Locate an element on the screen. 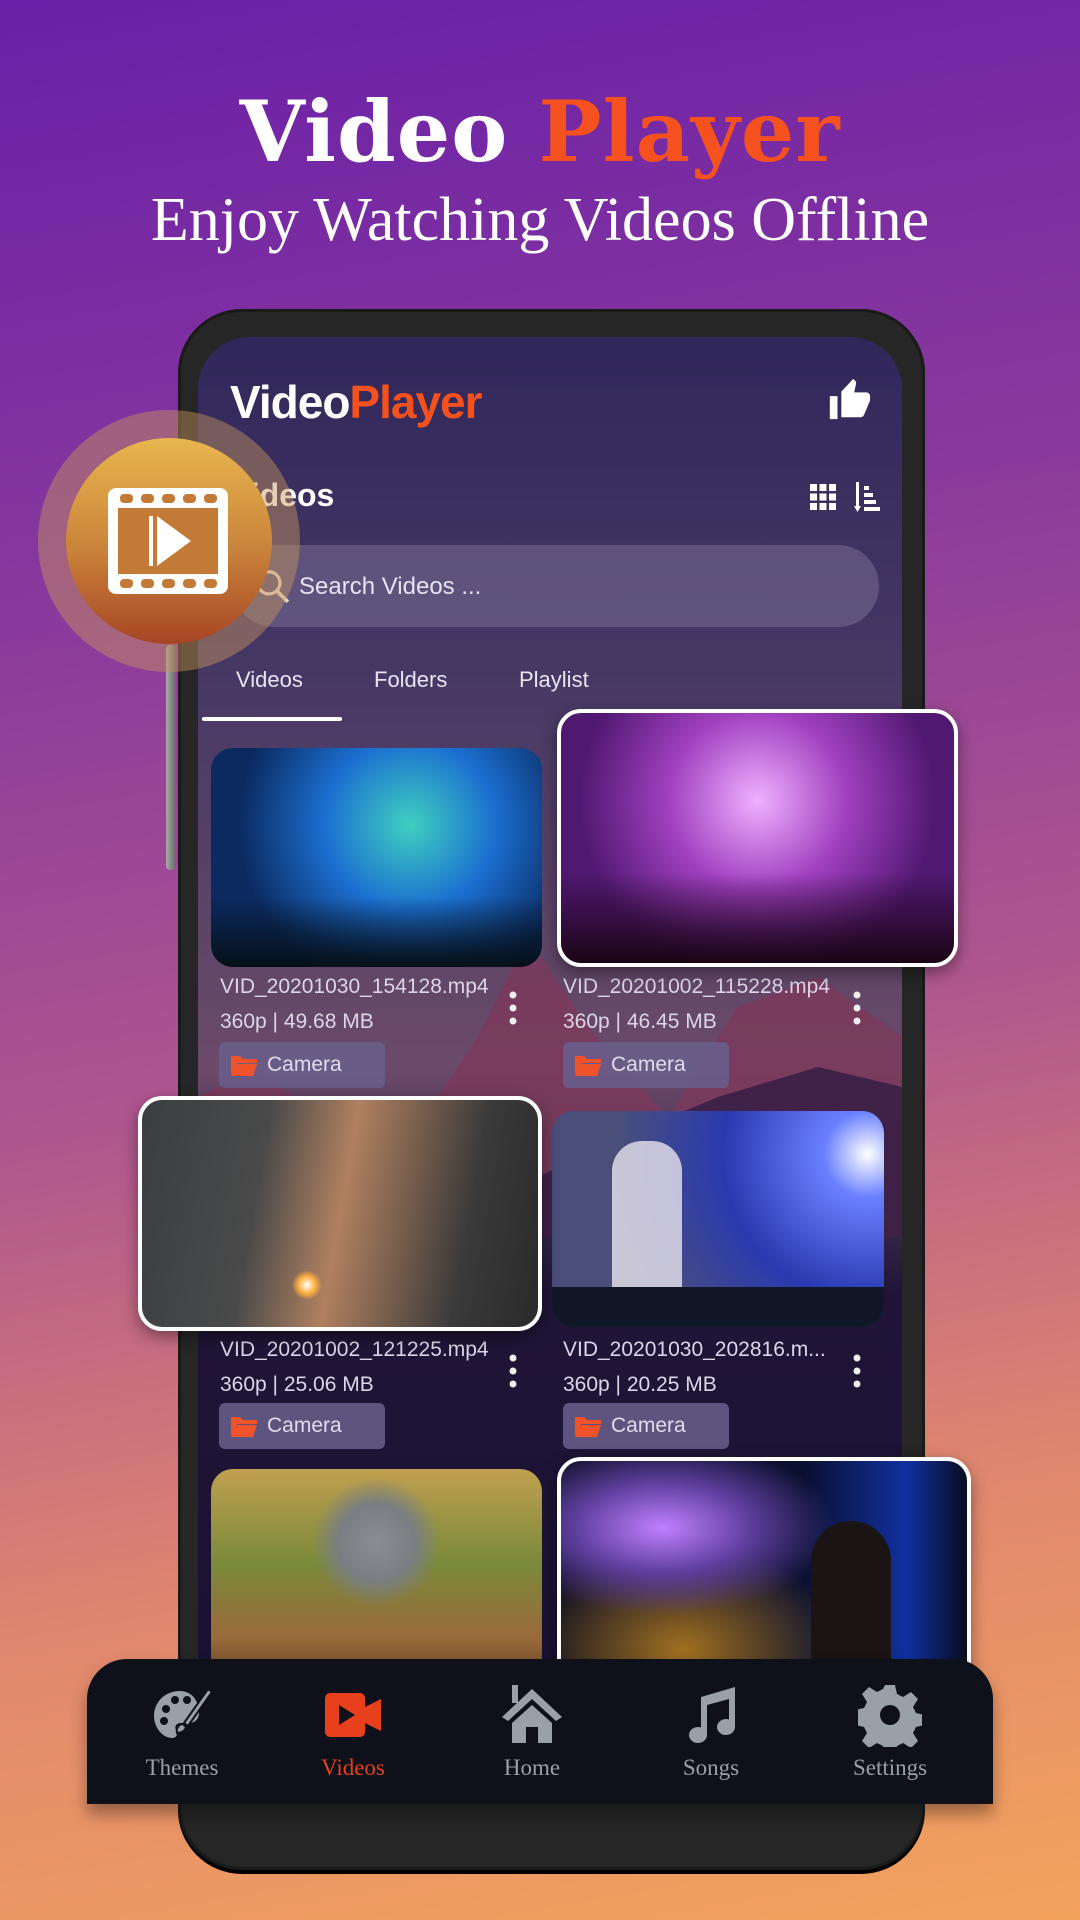  nav-item-settings: Settings is located at coordinates (890, 1731).